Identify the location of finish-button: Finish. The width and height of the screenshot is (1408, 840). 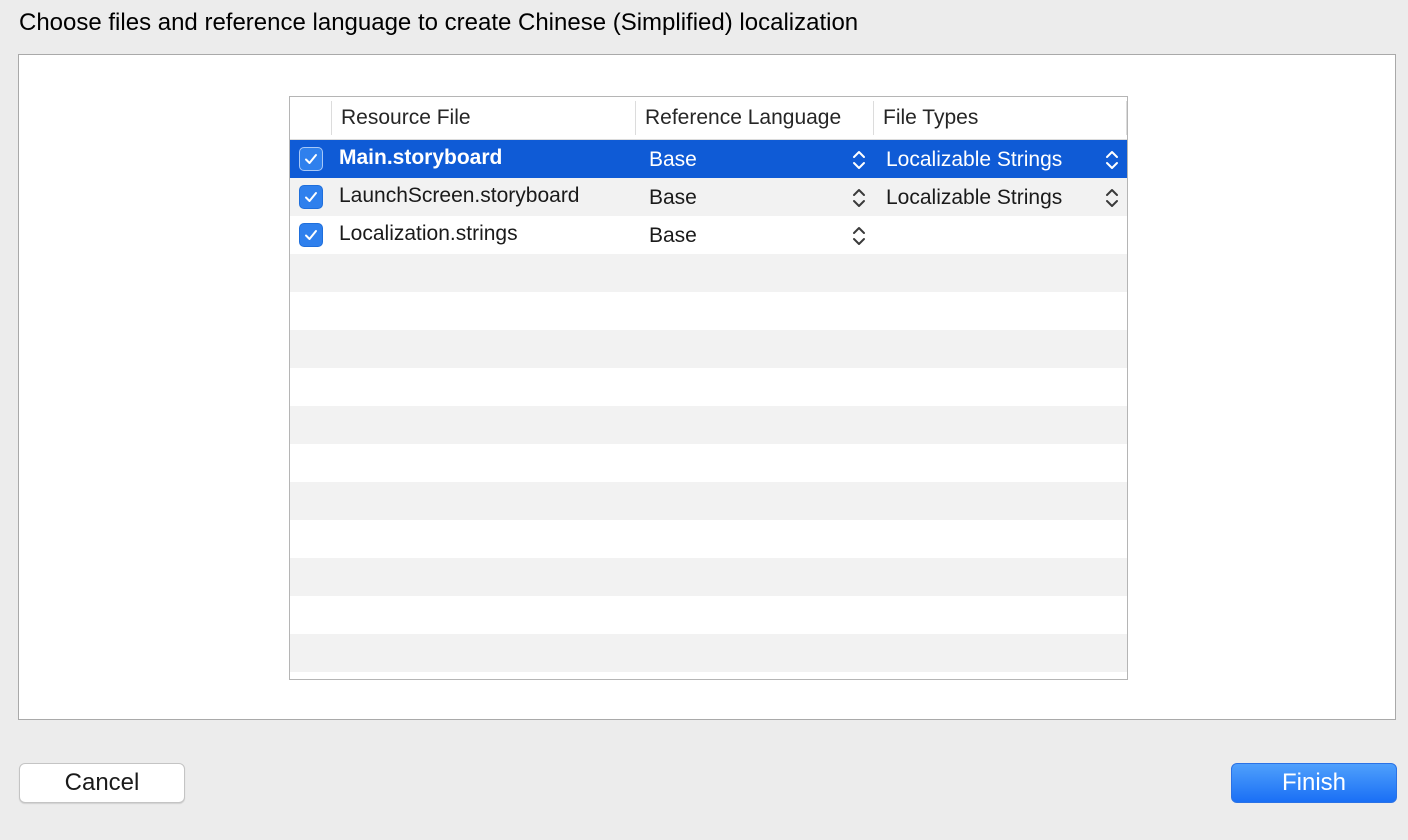
(1314, 783).